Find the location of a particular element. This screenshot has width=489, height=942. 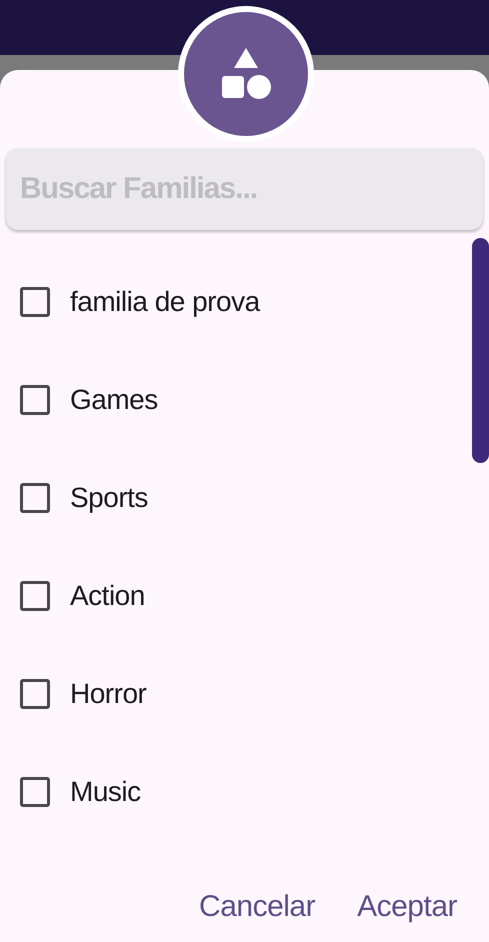

item-label: Horror is located at coordinates (108, 694).